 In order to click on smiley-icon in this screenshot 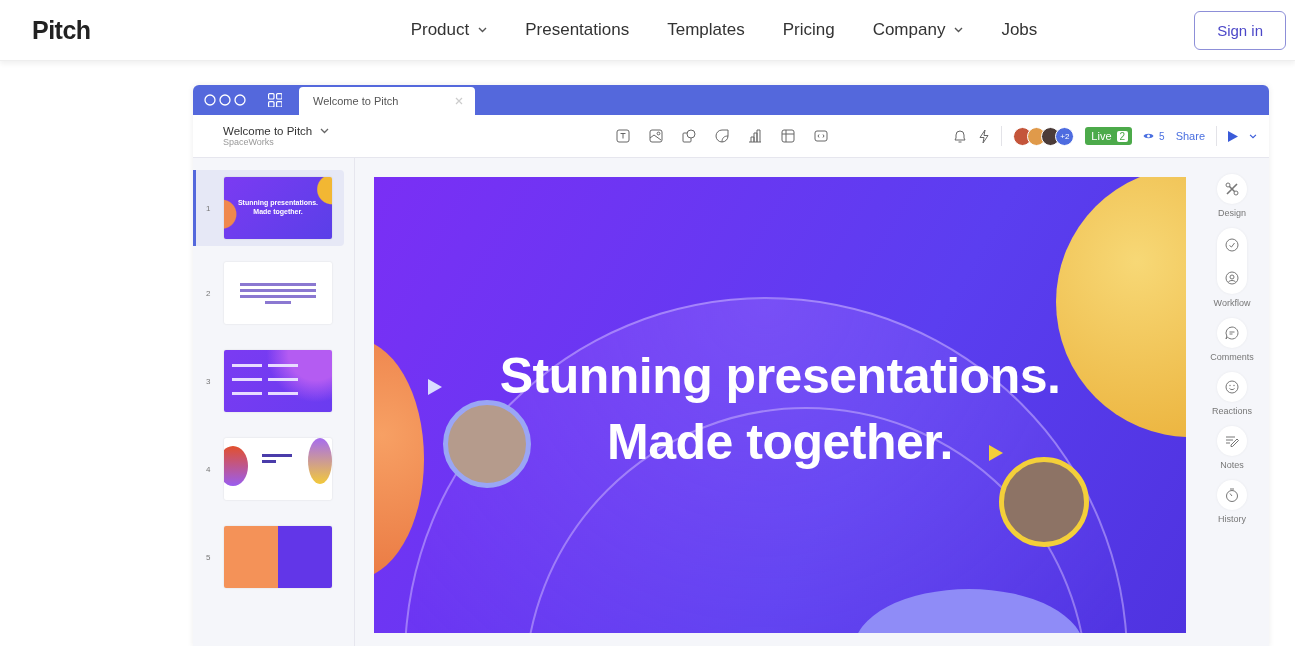, I will do `click(1232, 387)`.